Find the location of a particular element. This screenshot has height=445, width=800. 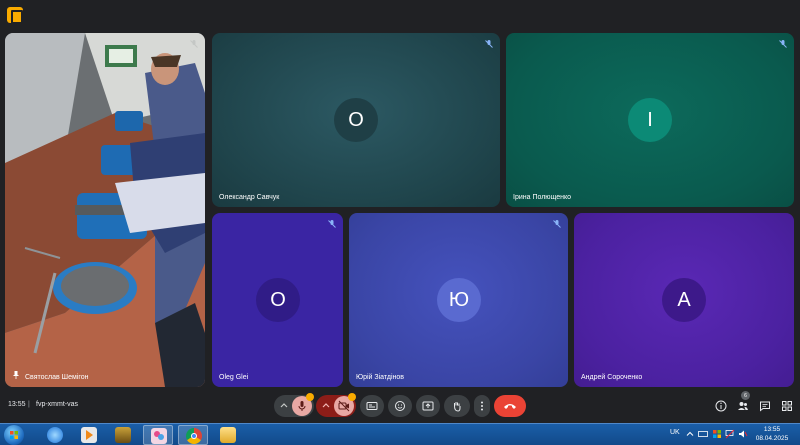

taskbar-app-chrome is located at coordinates (193, 435).